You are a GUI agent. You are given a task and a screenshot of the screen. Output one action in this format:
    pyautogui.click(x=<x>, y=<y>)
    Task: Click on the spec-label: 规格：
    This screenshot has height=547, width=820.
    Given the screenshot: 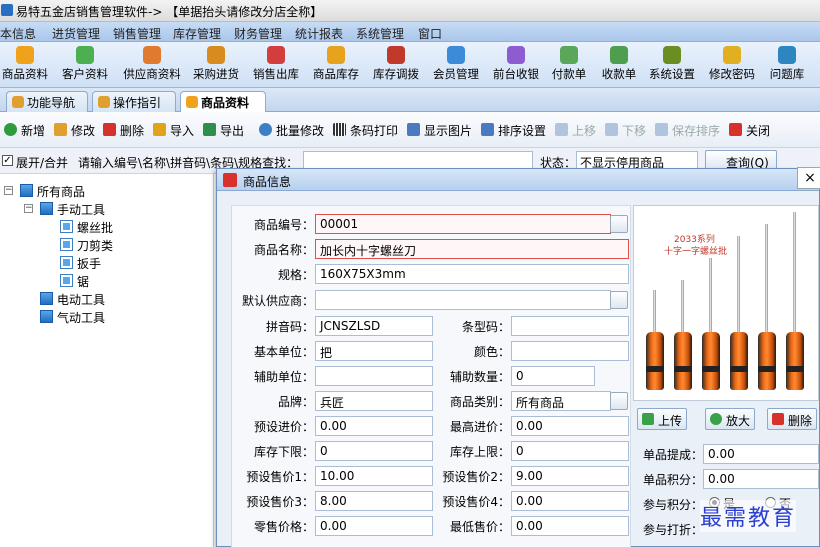 What is the action you would take?
    pyautogui.click(x=295, y=275)
    